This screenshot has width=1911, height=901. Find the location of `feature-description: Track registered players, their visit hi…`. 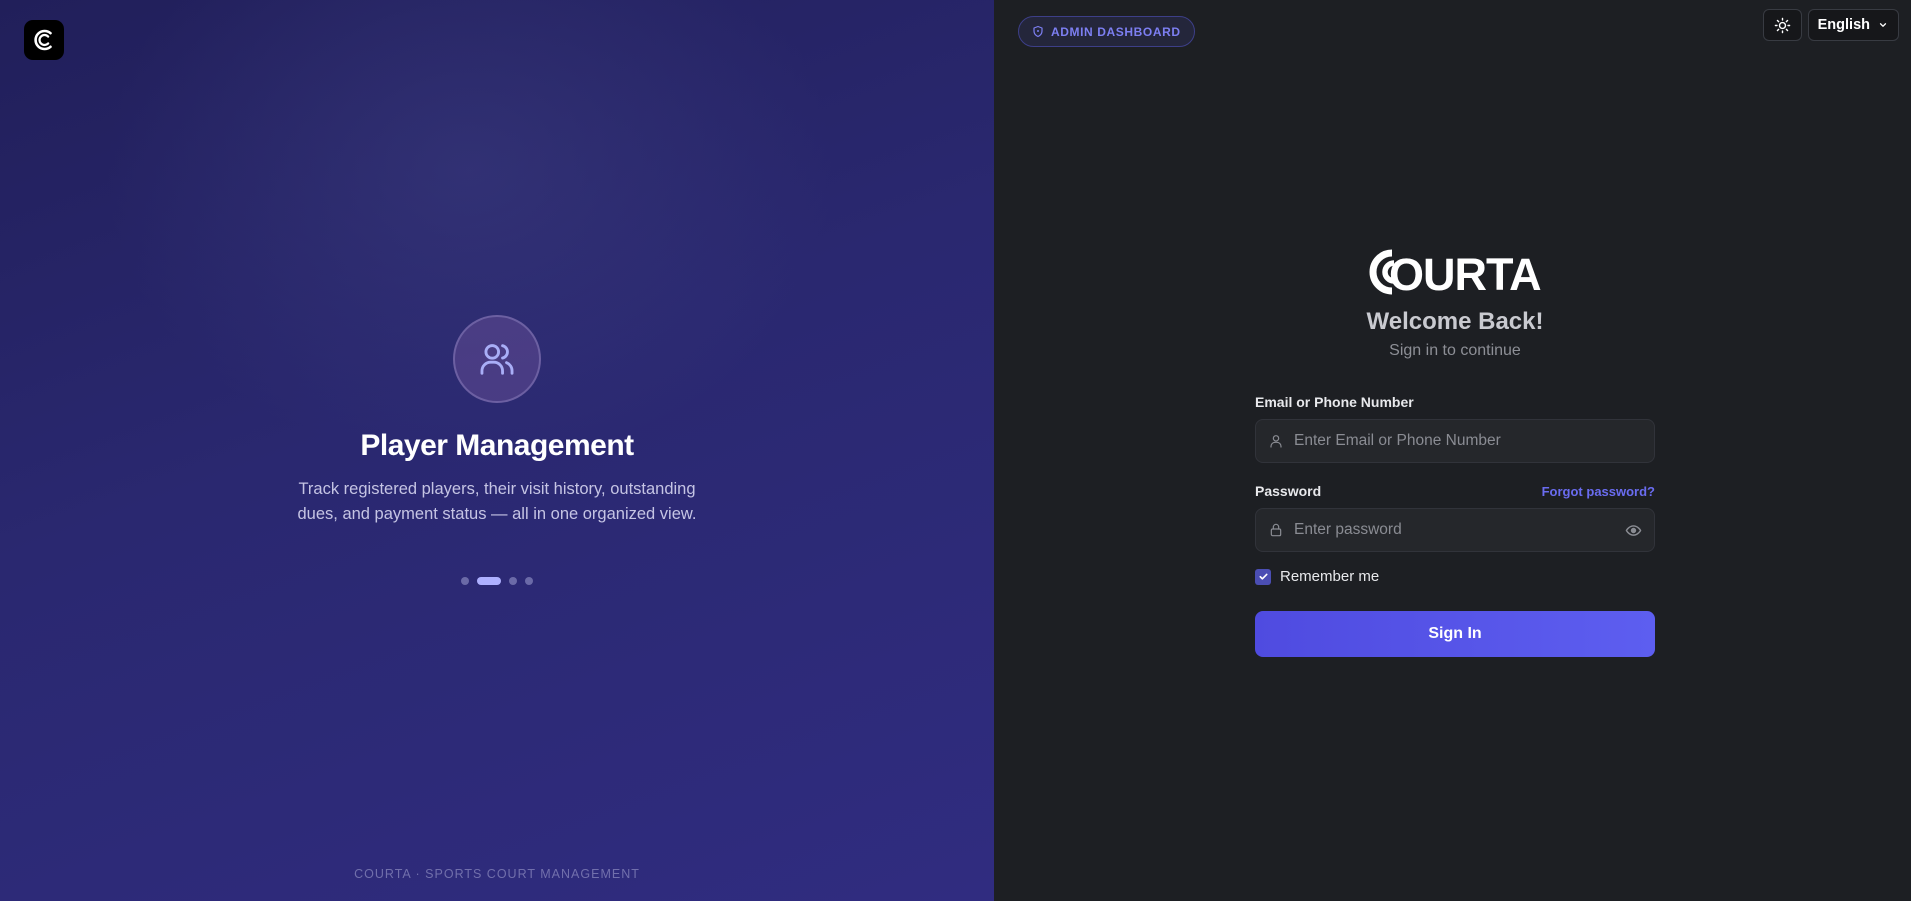

feature-description: Track registered players, their visit hi… is located at coordinates (497, 501).